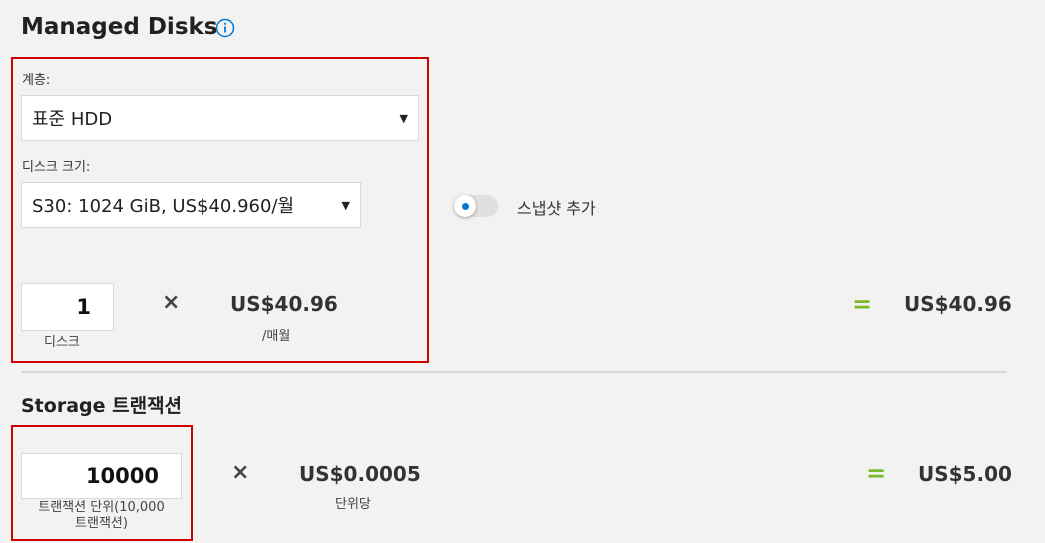 This screenshot has height=543, width=1045. I want to click on info-icon, so click(225, 28).